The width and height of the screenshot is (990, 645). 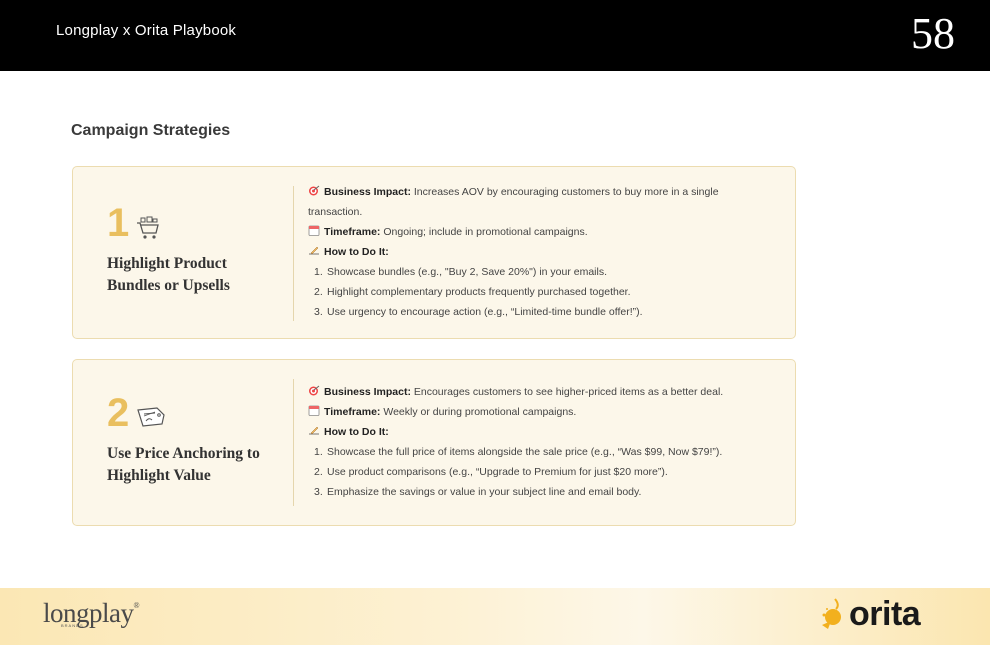 I want to click on section-title: Campaign Strategies, so click(x=151, y=130).